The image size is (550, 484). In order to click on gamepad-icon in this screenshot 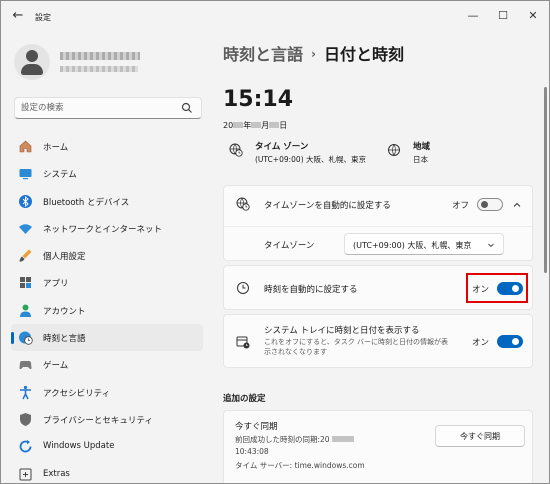, I will do `click(25, 365)`.